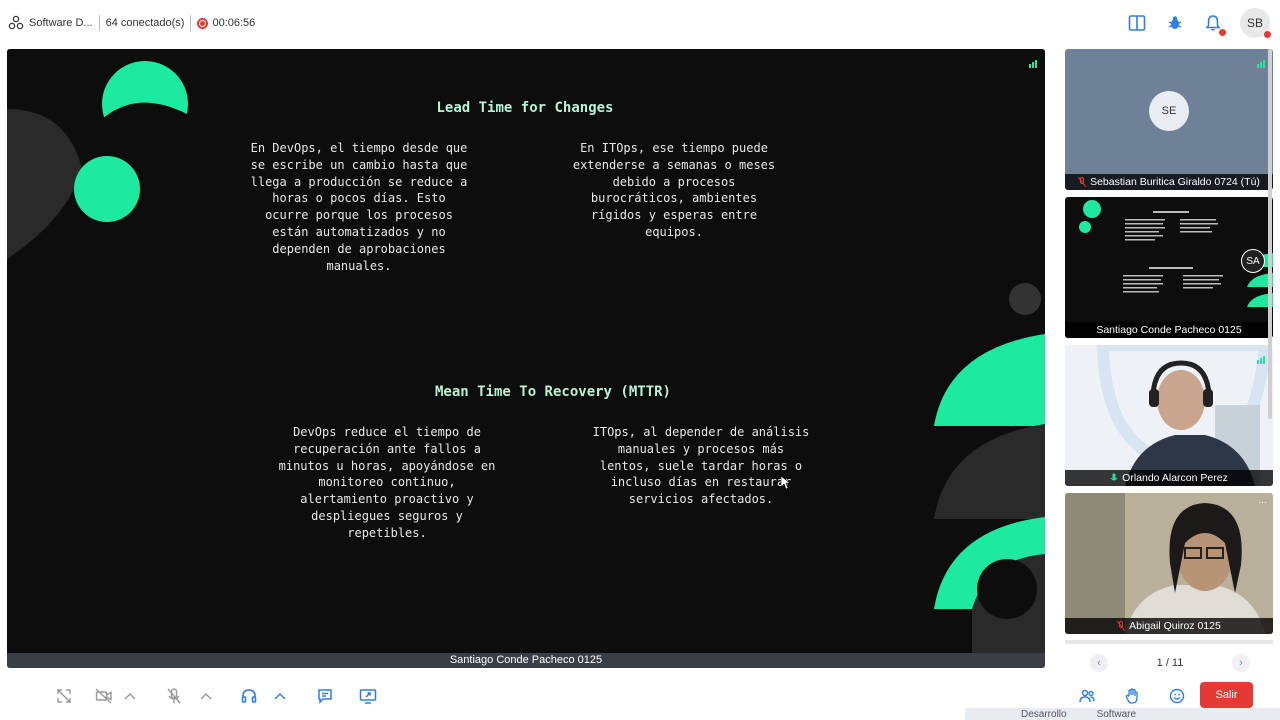 The height and width of the screenshot is (720, 1280). What do you see at coordinates (674, 148) in the screenshot?
I see `text-line: En ITOps, ese tiempo puede` at bounding box center [674, 148].